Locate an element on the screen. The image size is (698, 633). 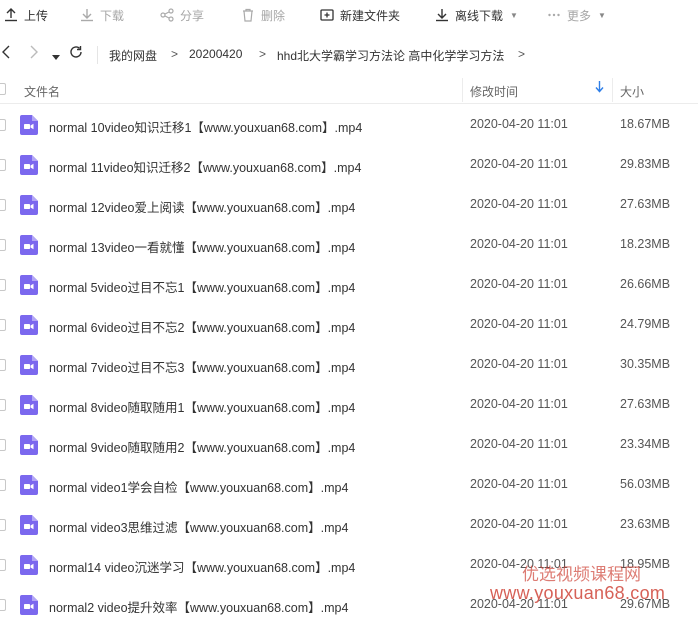
breadcrumb-item-folder: 20200420 is located at coordinates (215, 54).